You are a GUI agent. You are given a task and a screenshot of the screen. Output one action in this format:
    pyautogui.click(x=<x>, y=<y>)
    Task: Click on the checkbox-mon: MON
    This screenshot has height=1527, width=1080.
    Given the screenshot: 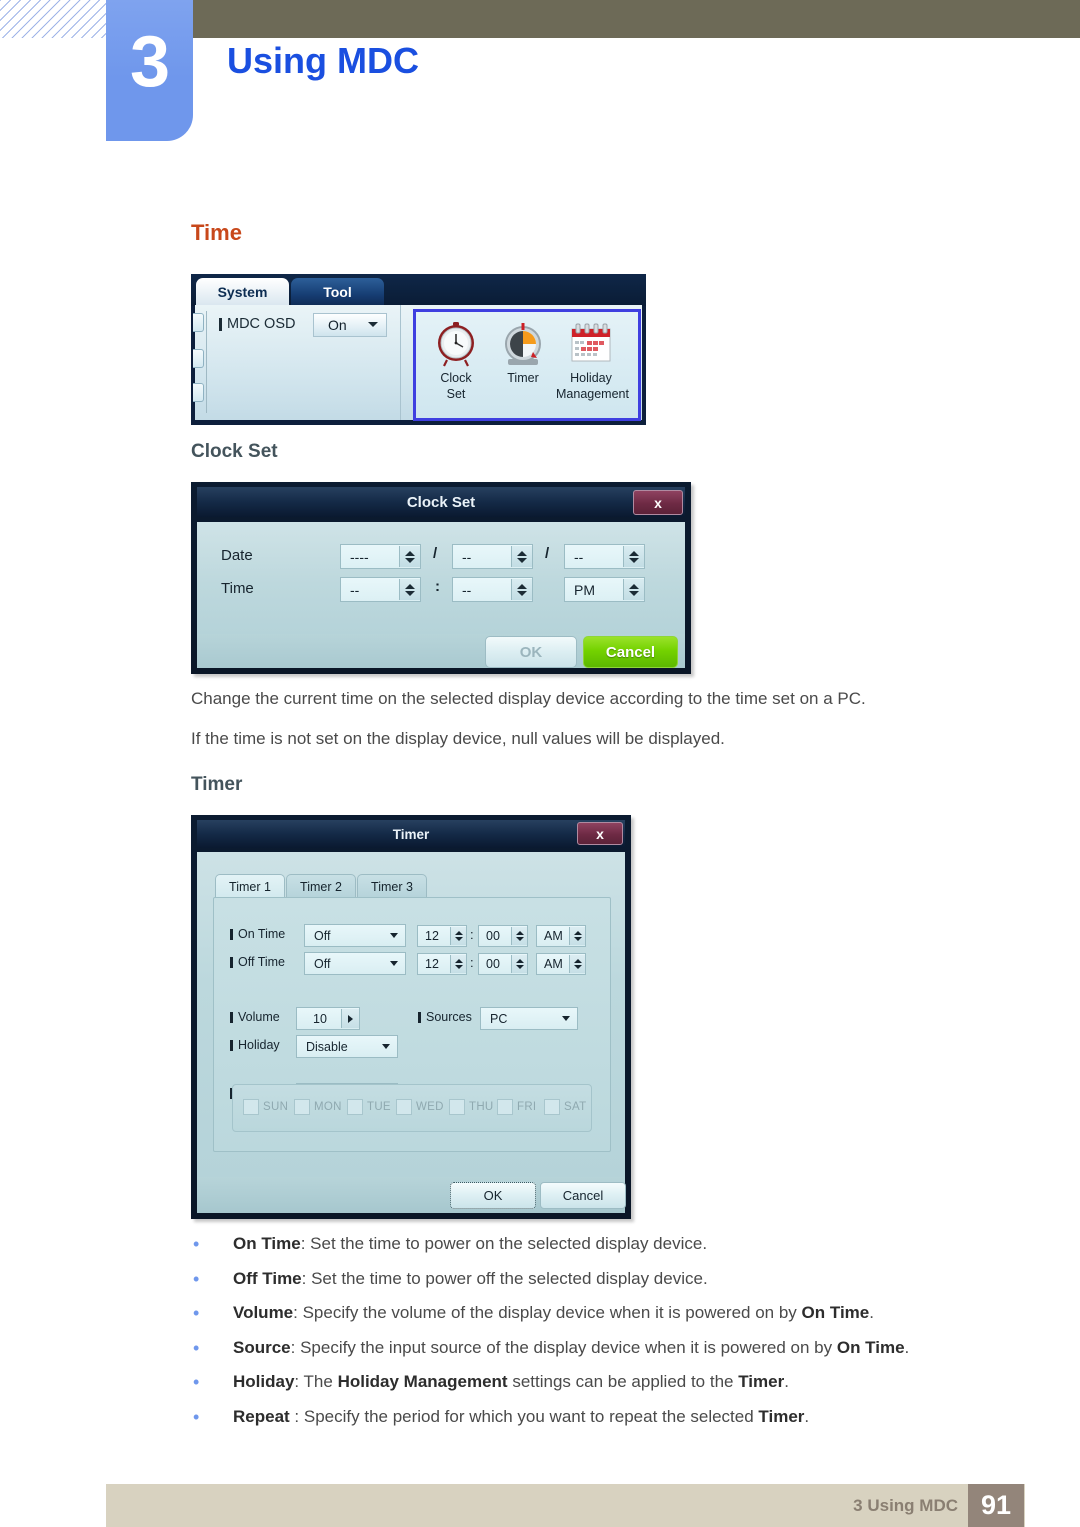 What is the action you would take?
    pyautogui.click(x=318, y=1107)
    